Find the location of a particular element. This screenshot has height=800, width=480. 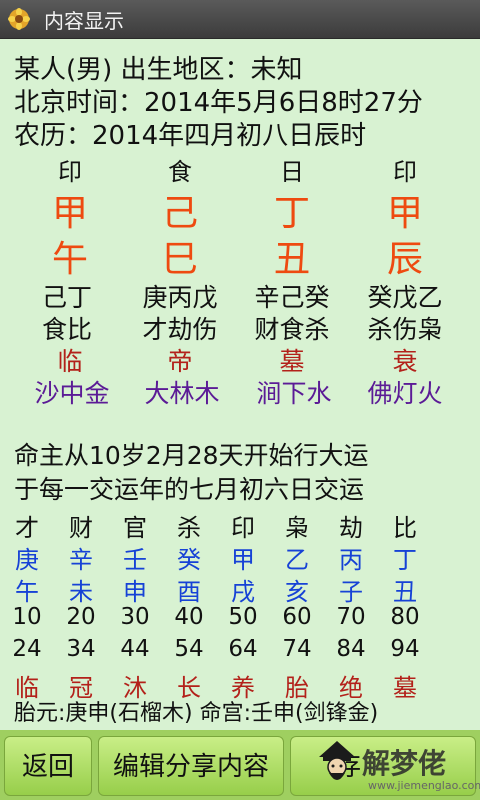

luck-branch: 丑 is located at coordinates (405, 592).